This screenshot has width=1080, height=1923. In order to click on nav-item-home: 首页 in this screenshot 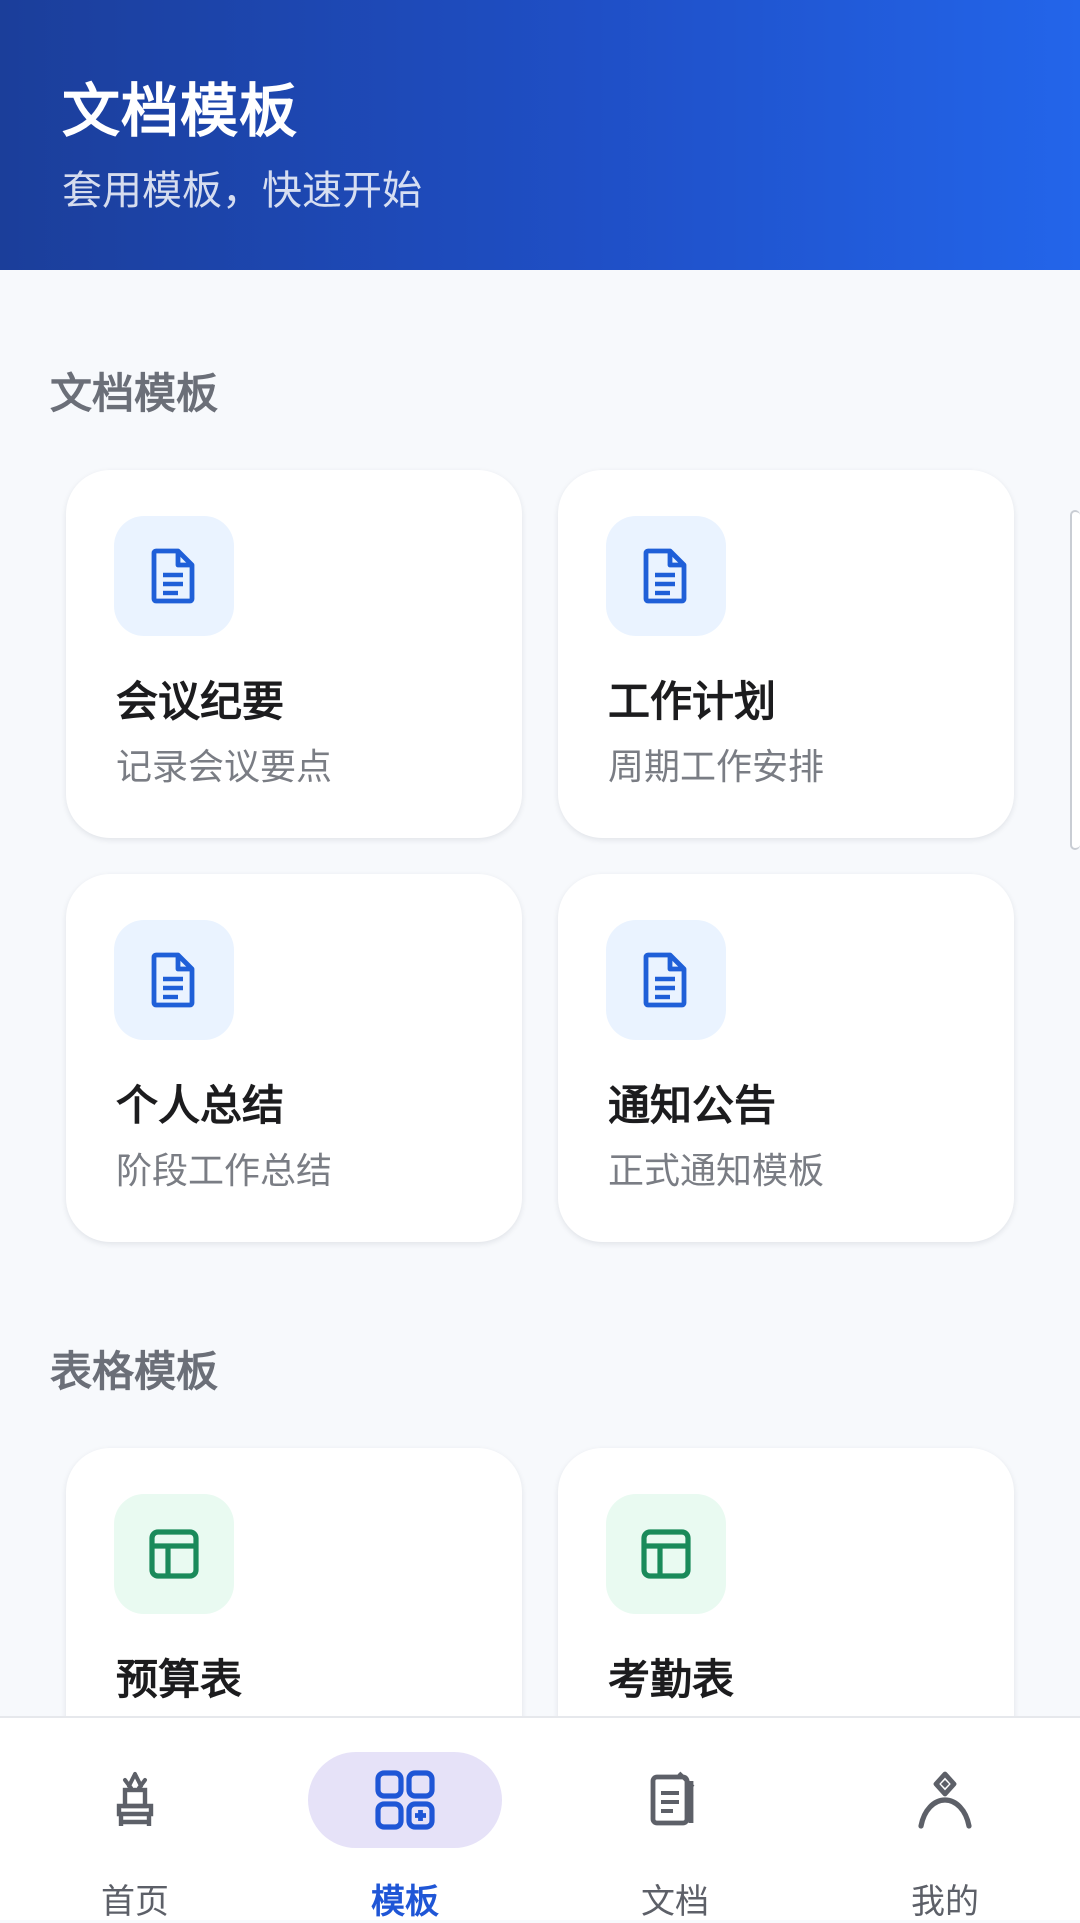, I will do `click(135, 1820)`.